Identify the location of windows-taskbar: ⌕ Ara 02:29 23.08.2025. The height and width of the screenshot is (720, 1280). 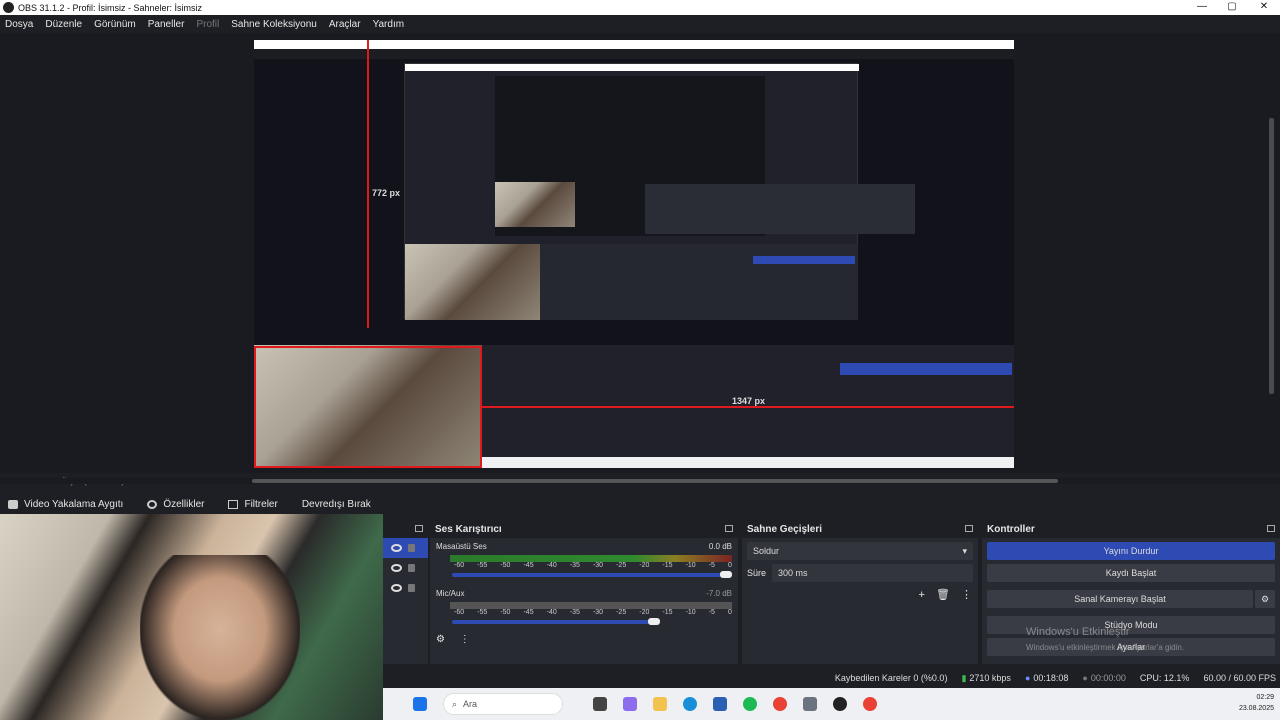
(831, 704).